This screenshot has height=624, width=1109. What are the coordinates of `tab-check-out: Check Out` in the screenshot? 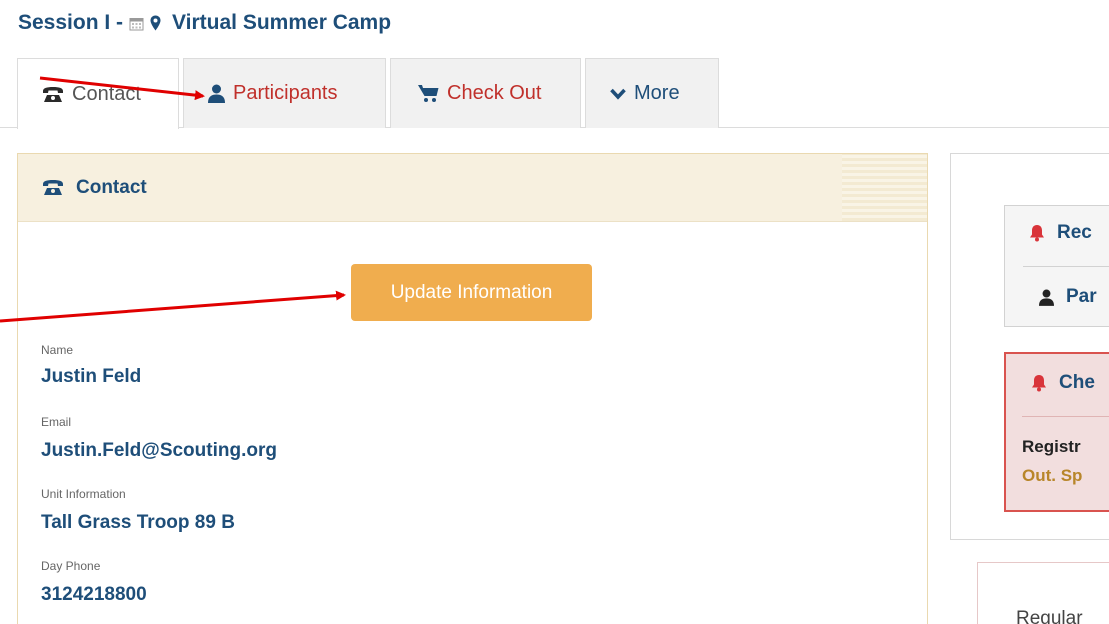 It's located at (485, 93).